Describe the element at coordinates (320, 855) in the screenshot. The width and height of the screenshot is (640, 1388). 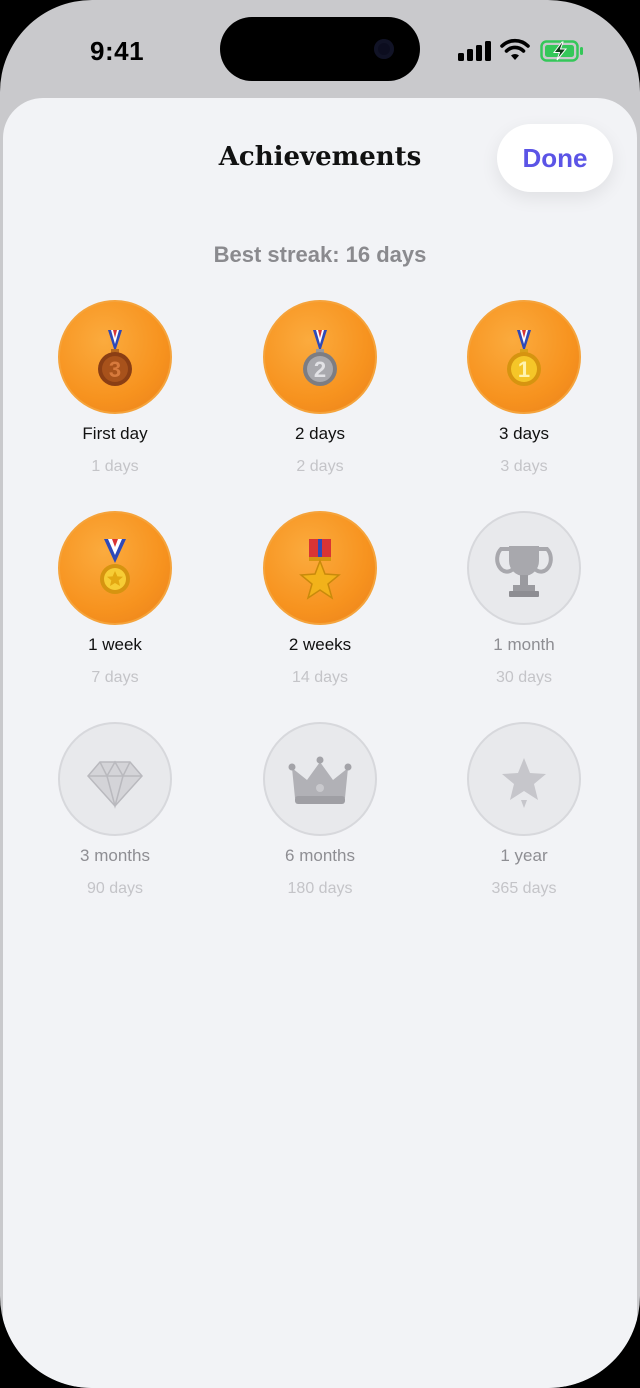
I see `achievement-title: 6 months` at that location.